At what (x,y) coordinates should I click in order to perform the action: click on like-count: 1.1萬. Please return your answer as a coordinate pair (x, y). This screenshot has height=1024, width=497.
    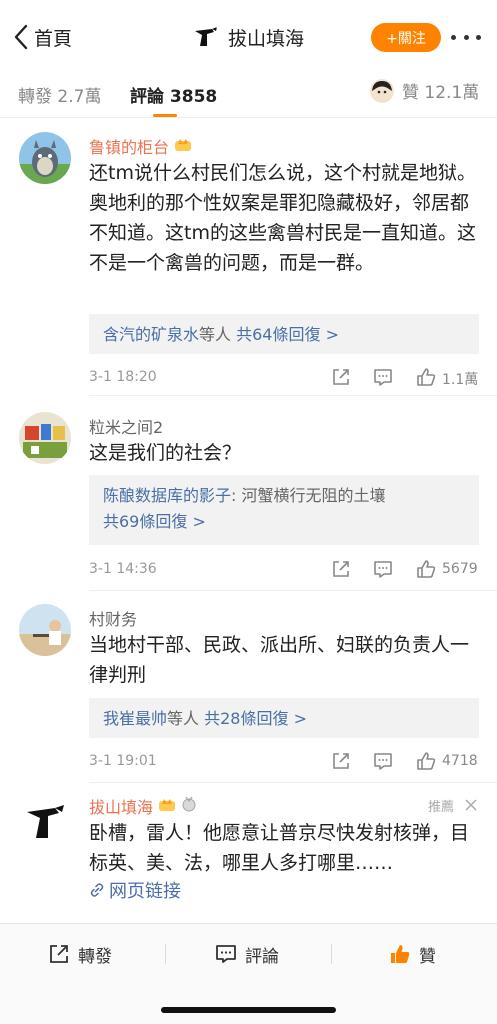
    Looking at the image, I should click on (460, 380).